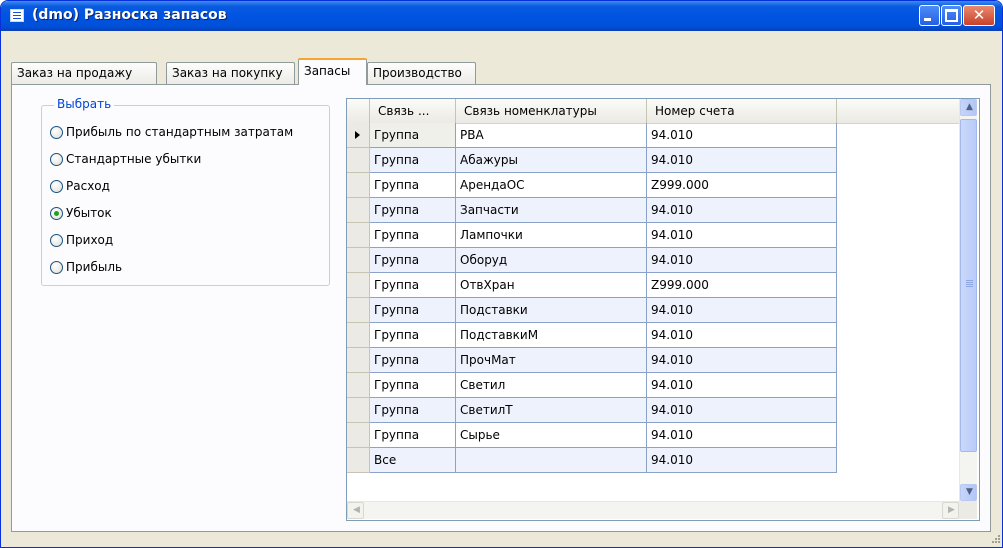 The width and height of the screenshot is (1003, 548). I want to click on table-row: Группа Подставки 94.010, so click(592, 310).